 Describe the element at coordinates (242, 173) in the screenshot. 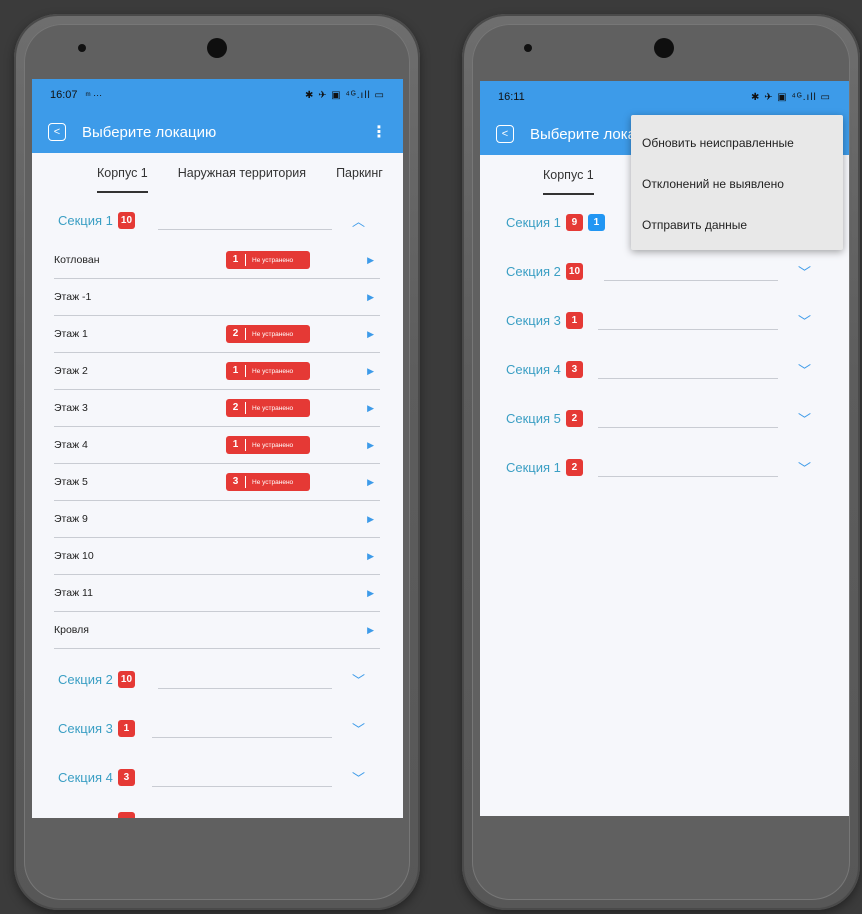

I see `tab-outdoor: Наружная территория` at that location.